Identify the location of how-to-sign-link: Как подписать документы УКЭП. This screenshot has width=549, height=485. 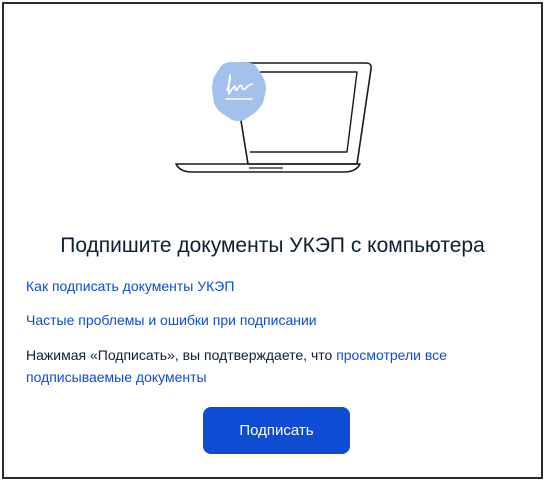
(130, 286).